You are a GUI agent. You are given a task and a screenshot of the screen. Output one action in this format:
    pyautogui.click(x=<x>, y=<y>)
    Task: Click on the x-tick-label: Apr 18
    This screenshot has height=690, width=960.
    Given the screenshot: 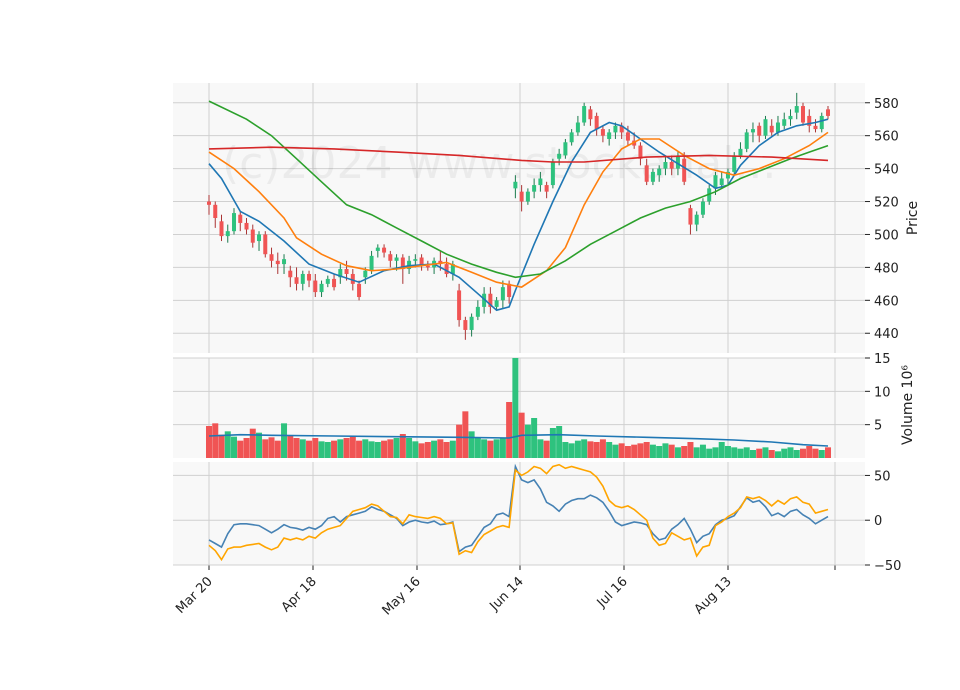 What is the action you would take?
    pyautogui.click(x=299, y=594)
    